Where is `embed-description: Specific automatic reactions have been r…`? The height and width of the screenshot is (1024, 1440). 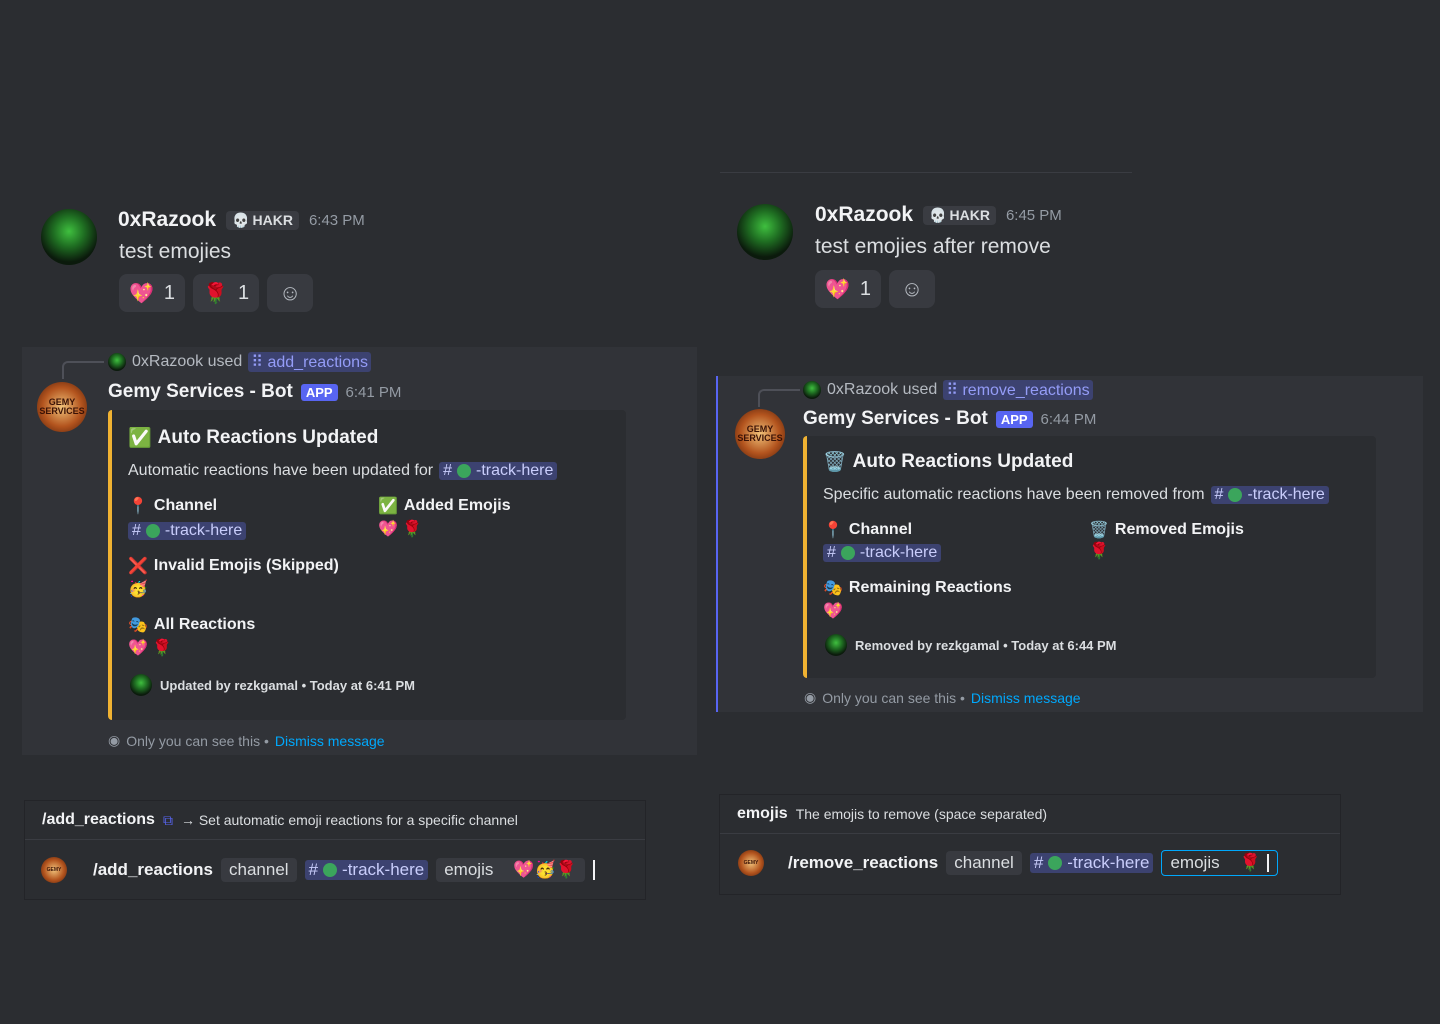 embed-description: Specific automatic reactions have been r… is located at coordinates (1076, 495).